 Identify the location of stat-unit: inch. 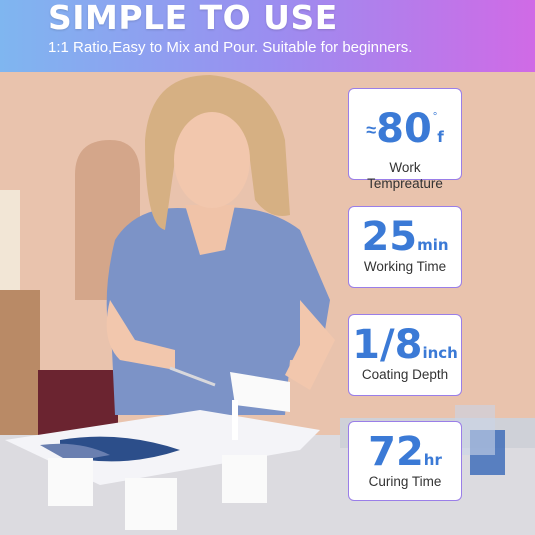
(440, 353).